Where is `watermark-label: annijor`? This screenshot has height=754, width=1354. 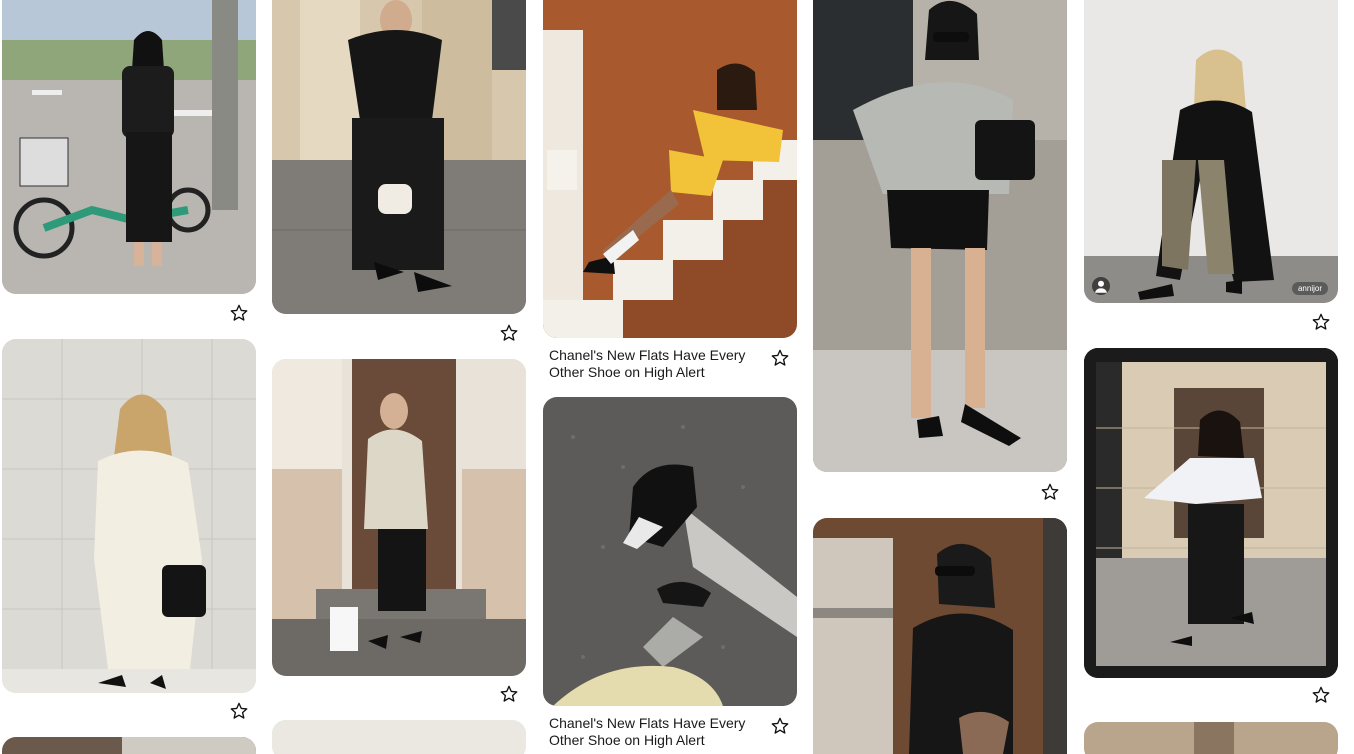
watermark-label: annijor is located at coordinates (1309, 288).